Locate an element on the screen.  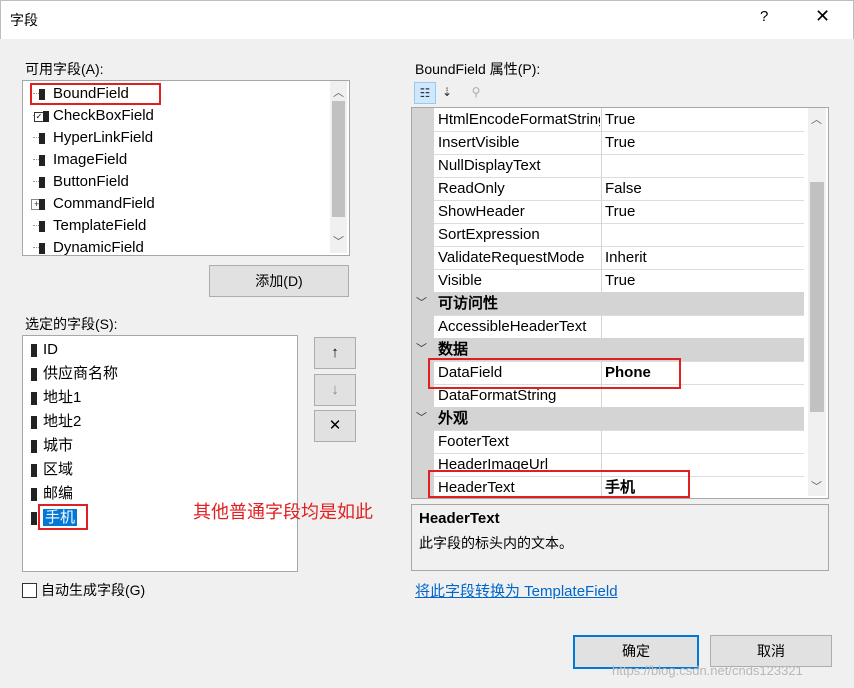
grid-scroll-thumb is located at coordinates (817, 297).